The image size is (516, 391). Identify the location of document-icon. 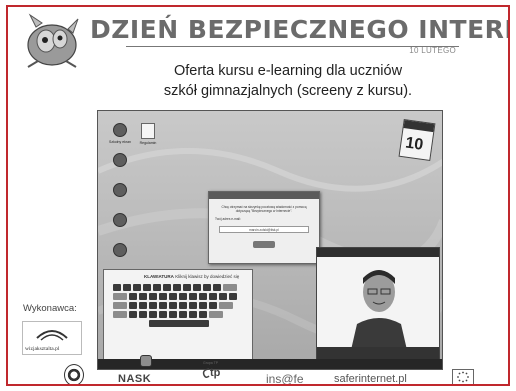
(148, 131).